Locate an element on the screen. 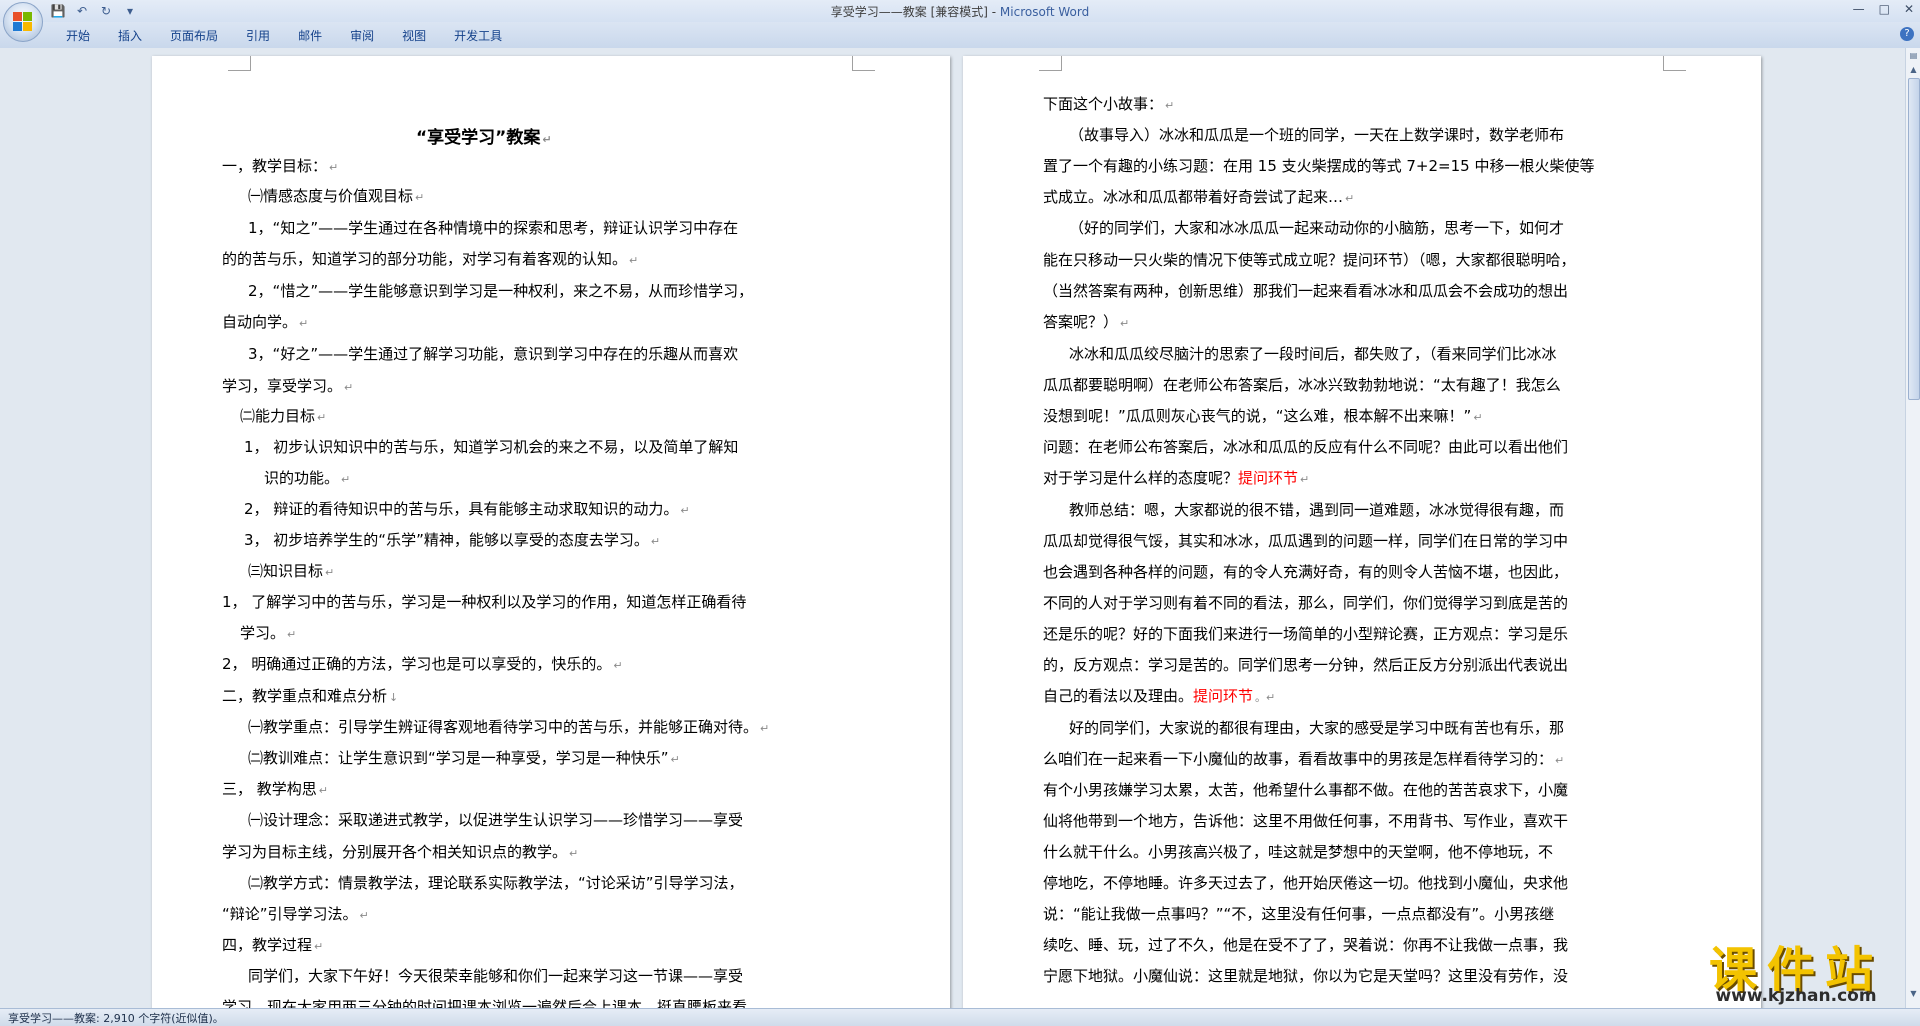  text-line: 说：“能让我做一点事吗？”“不，这里没有任何事，一点点都没有”。小男孩继 is located at coordinates (1298, 914).